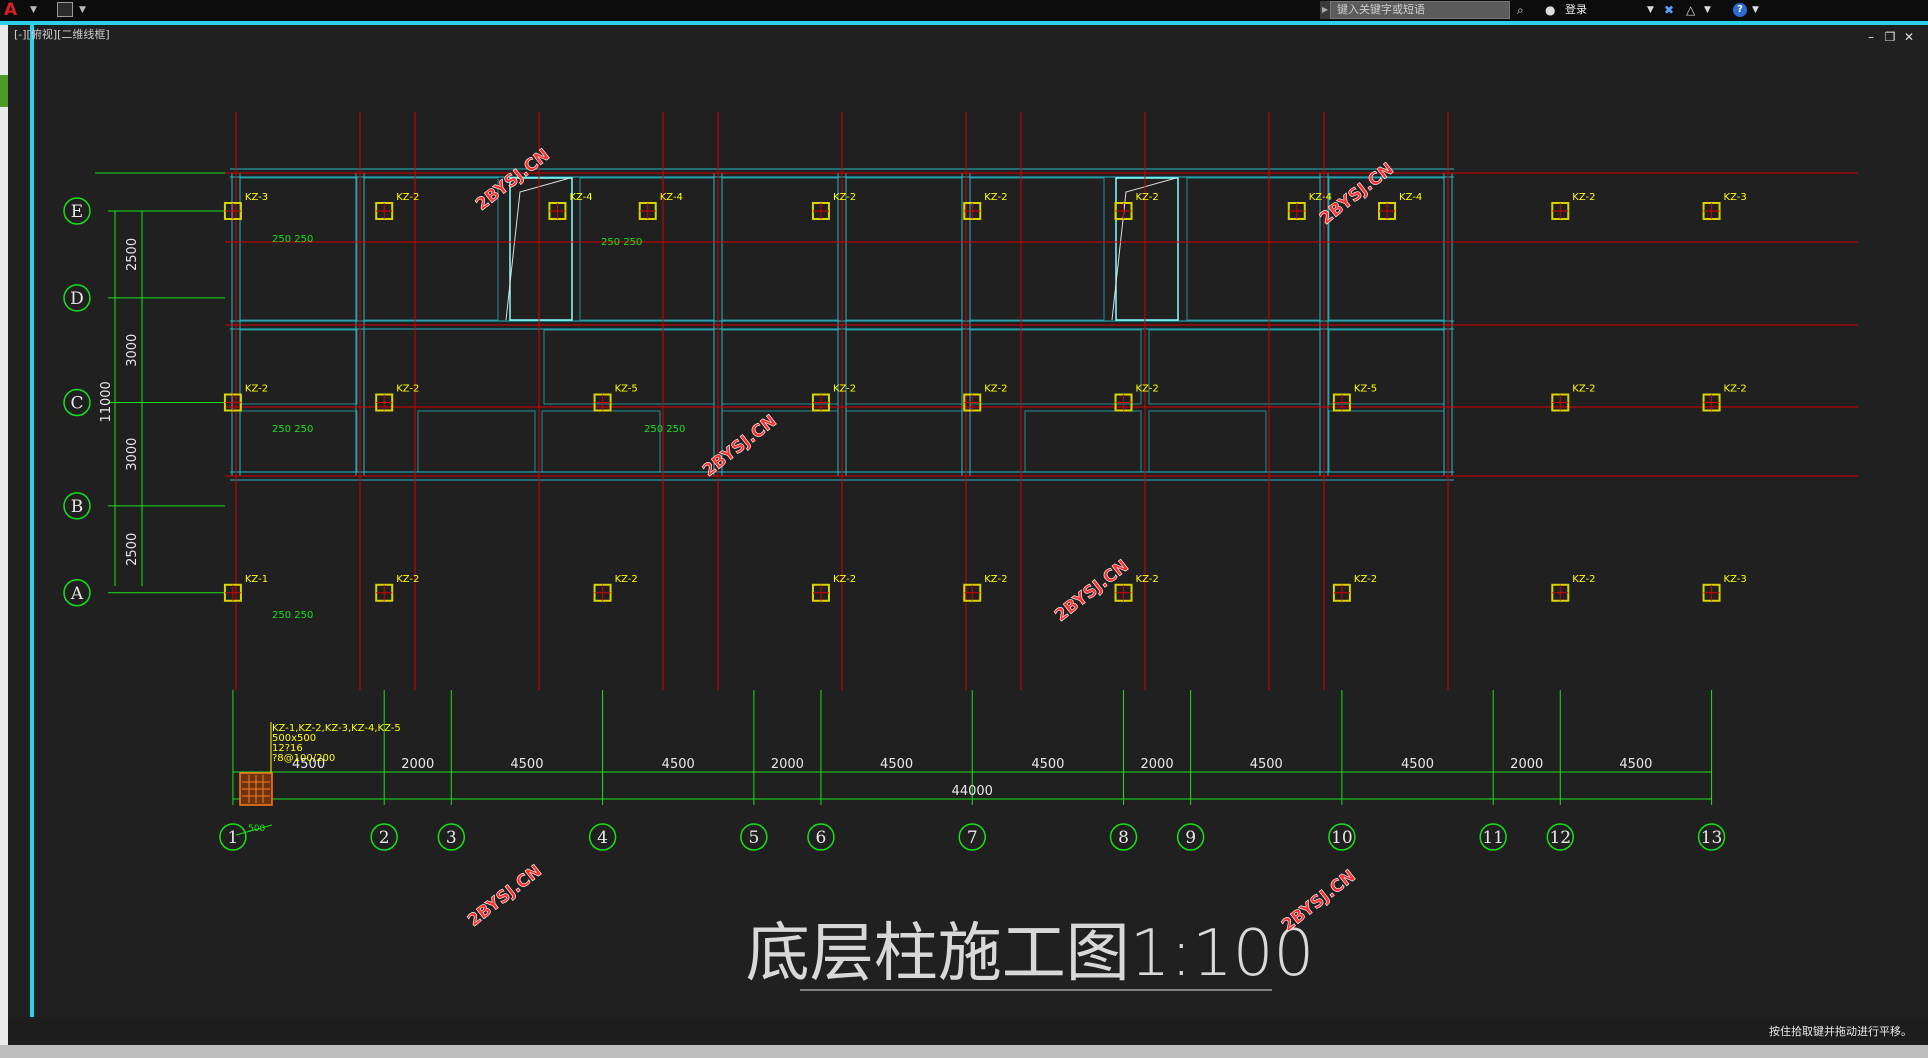 This screenshot has height=1058, width=1928. Describe the element at coordinates (821, 838) in the screenshot. I see `column-axis-label: 6` at that location.